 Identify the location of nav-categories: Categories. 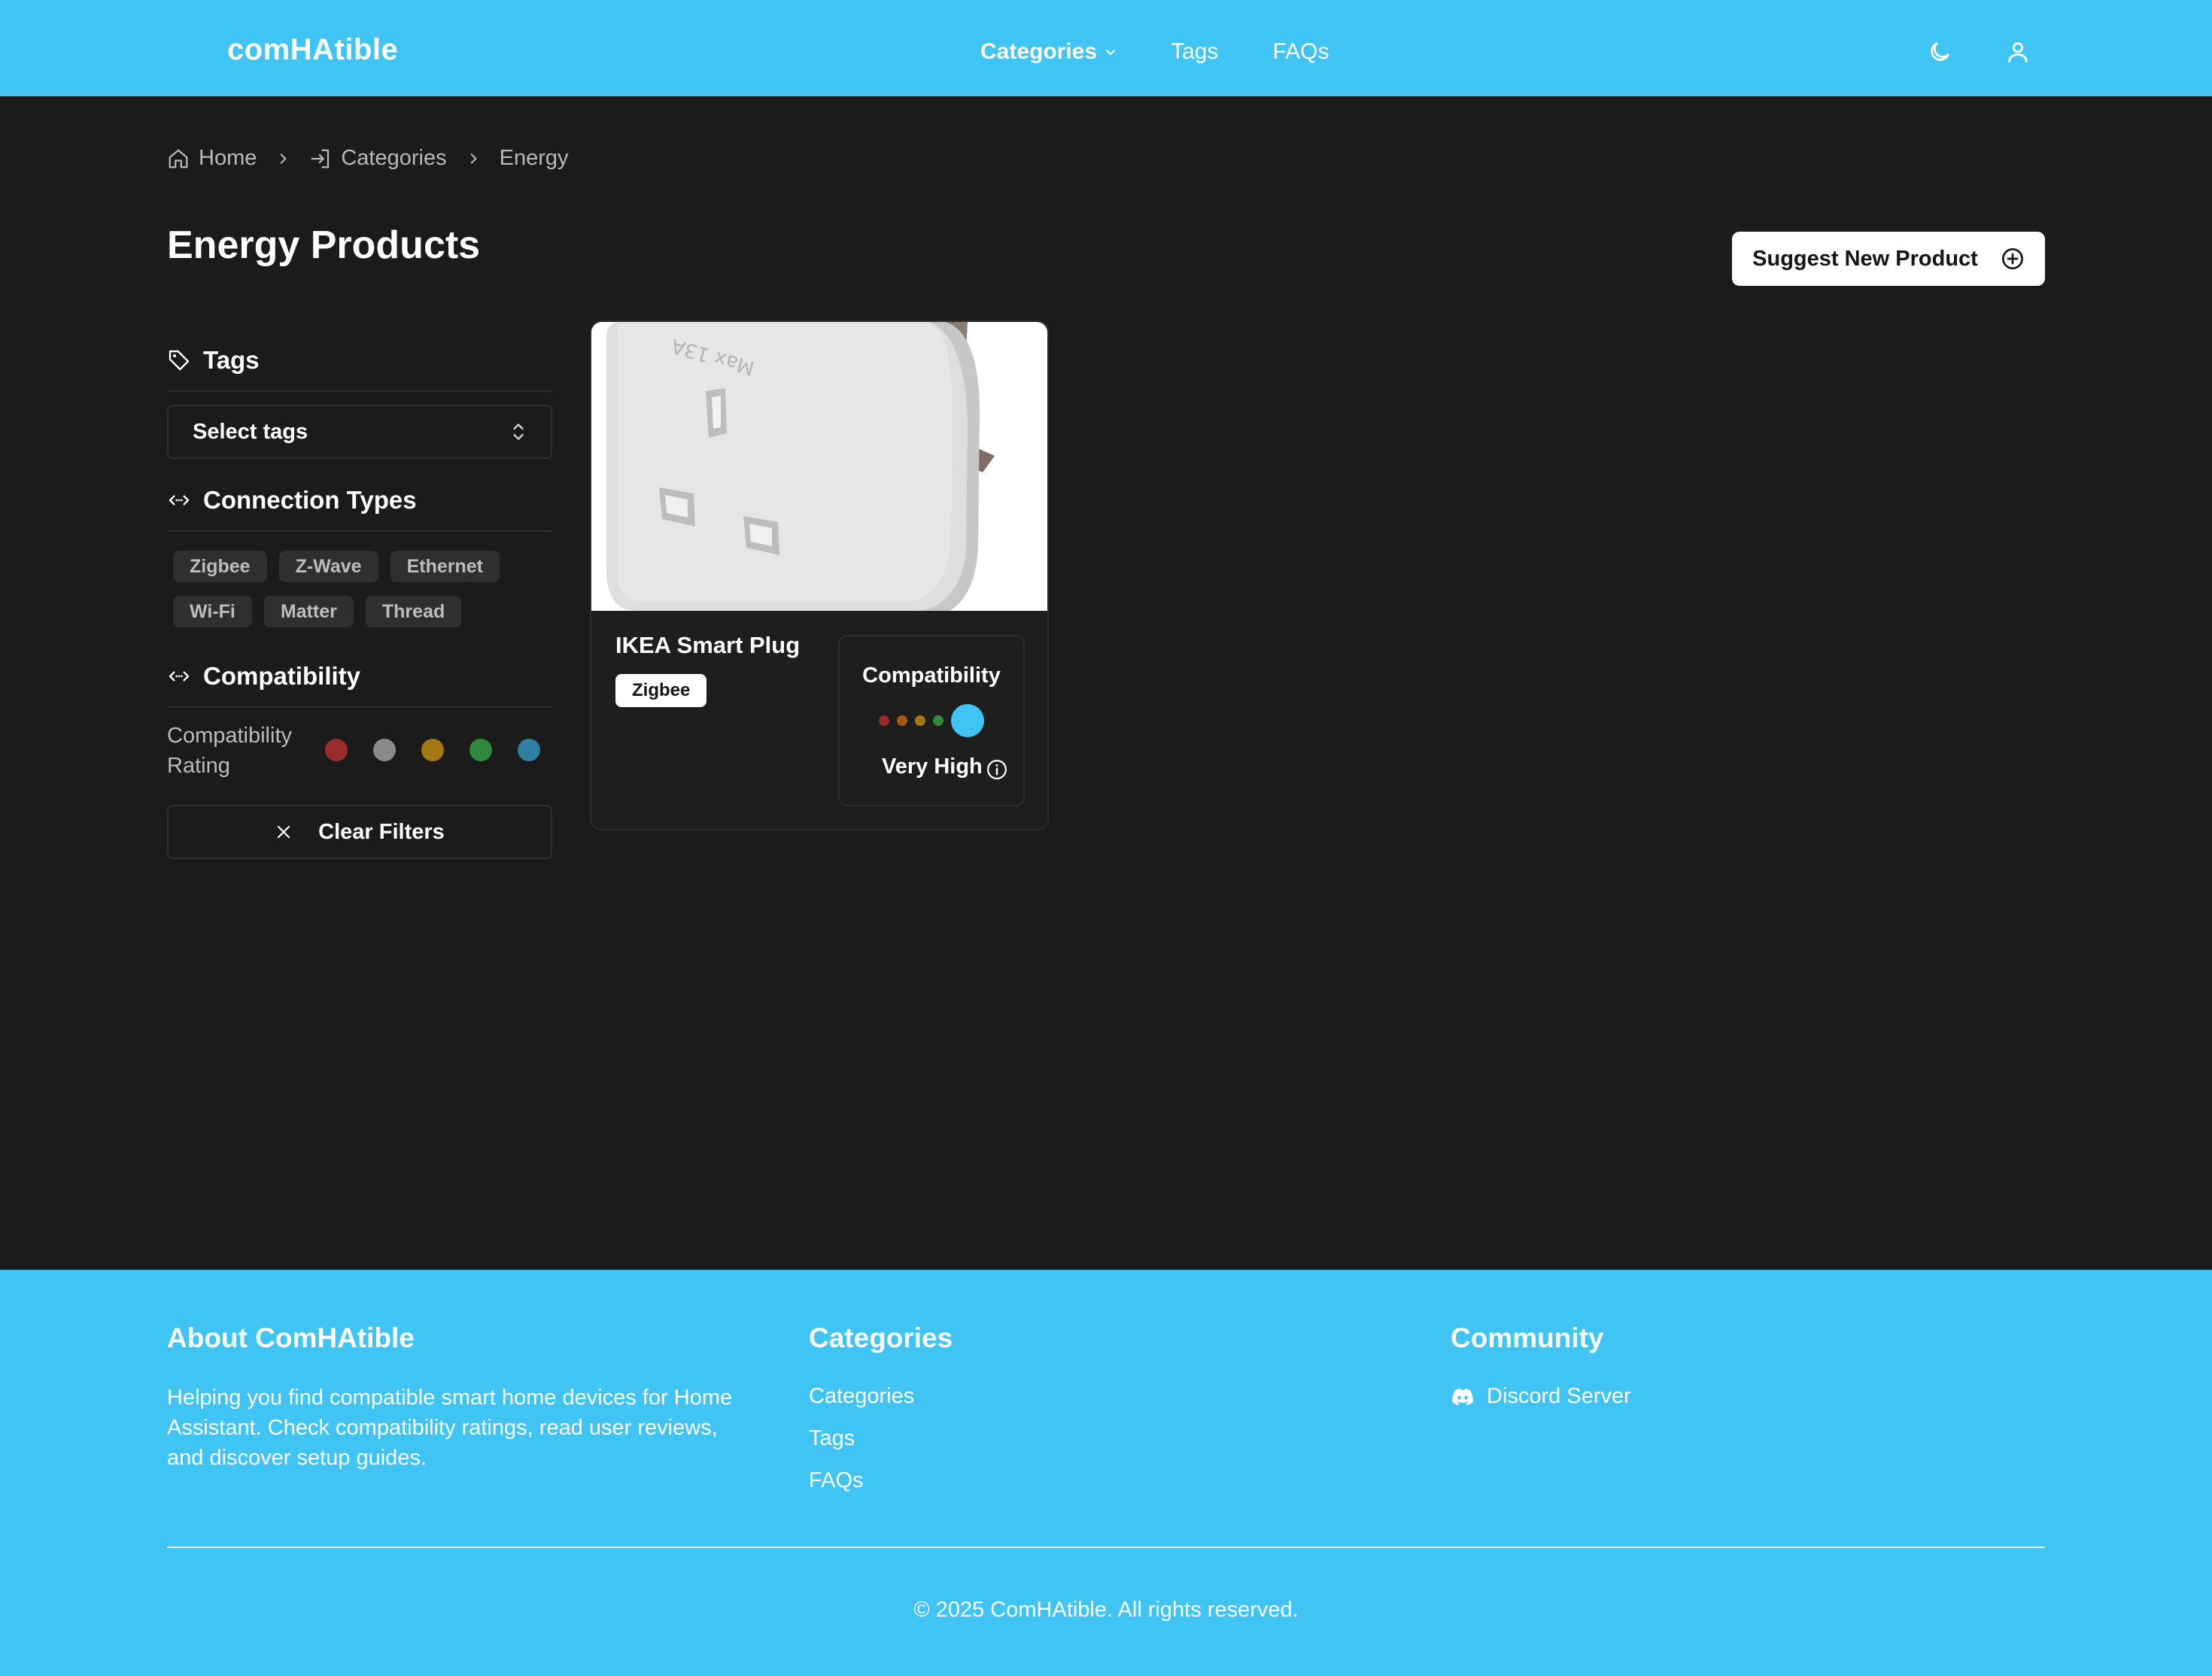
(1048, 52).